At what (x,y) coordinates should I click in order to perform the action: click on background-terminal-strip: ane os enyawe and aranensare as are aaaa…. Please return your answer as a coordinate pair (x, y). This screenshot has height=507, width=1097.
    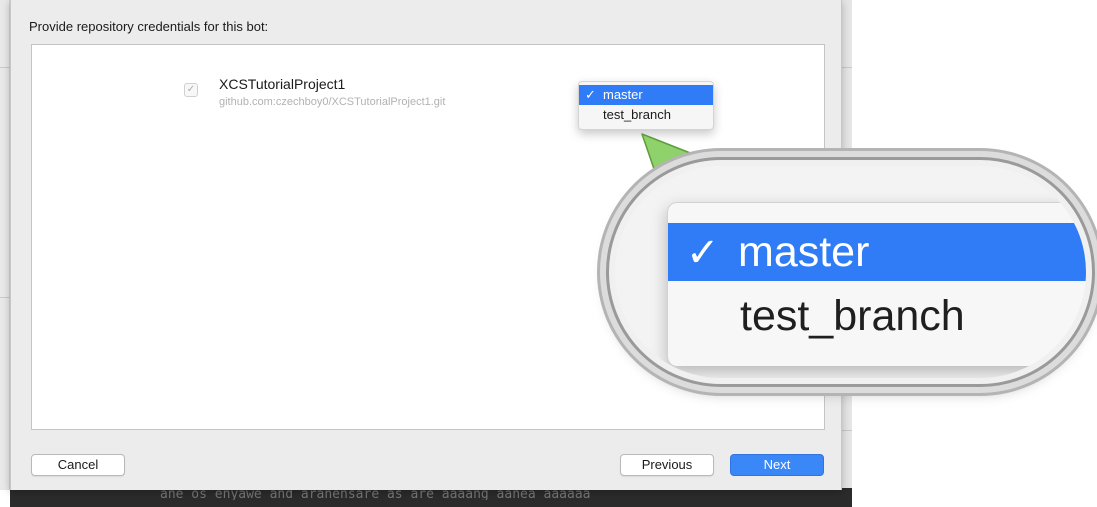
    Looking at the image, I should click on (431, 497).